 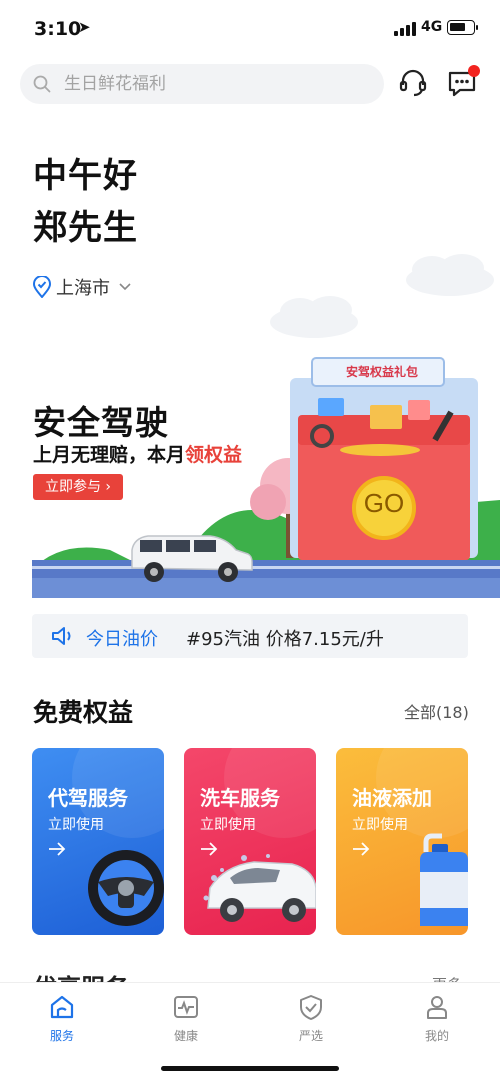 What do you see at coordinates (42, 84) in the screenshot?
I see `search-icon` at bounding box center [42, 84].